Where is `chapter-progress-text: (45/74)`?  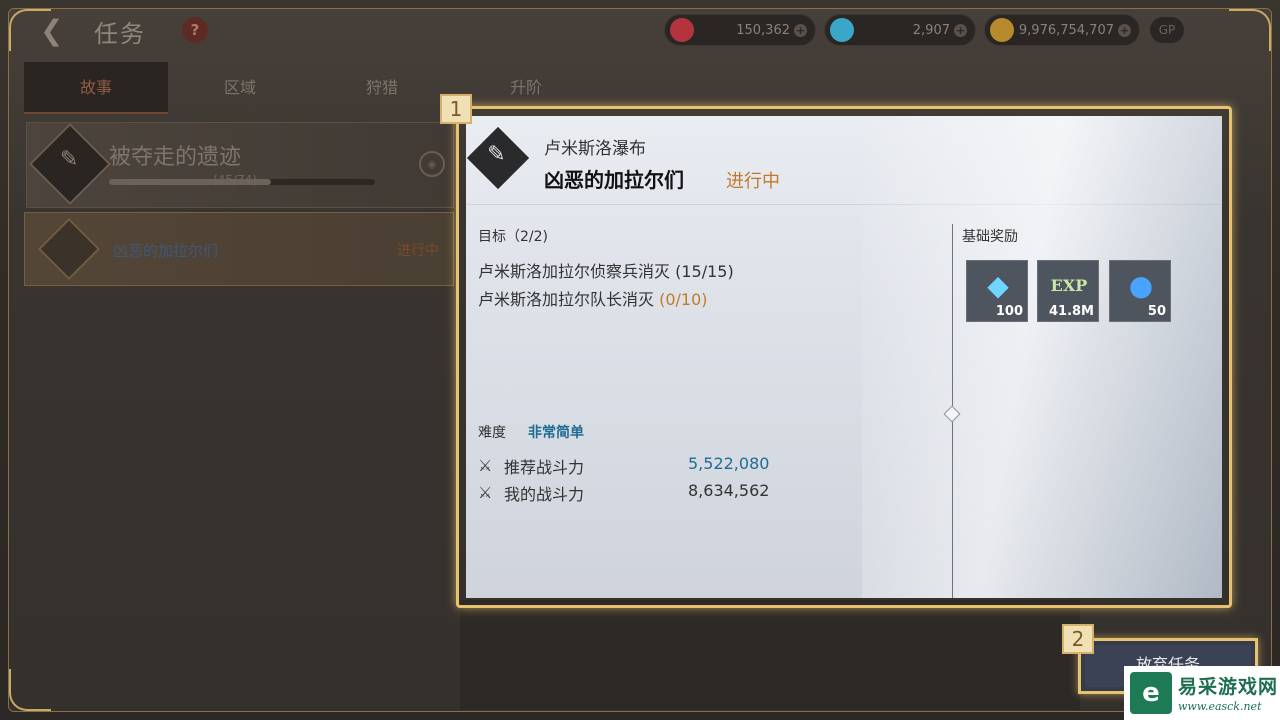
chapter-progress-text: (45/74) is located at coordinates (235, 180).